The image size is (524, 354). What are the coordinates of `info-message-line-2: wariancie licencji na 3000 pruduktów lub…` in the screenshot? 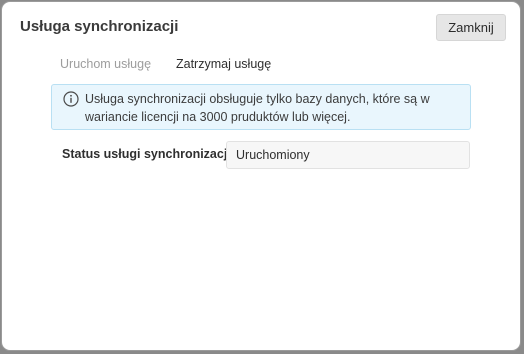 It's located at (218, 117).